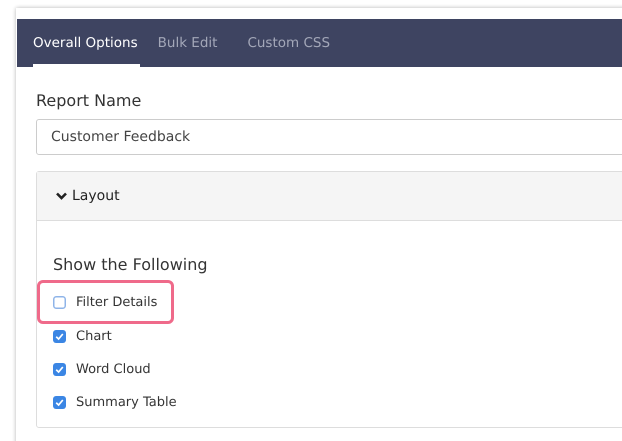 The width and height of the screenshot is (622, 441). Describe the element at coordinates (329, 196) in the screenshot. I see `section-header: Layout` at that location.